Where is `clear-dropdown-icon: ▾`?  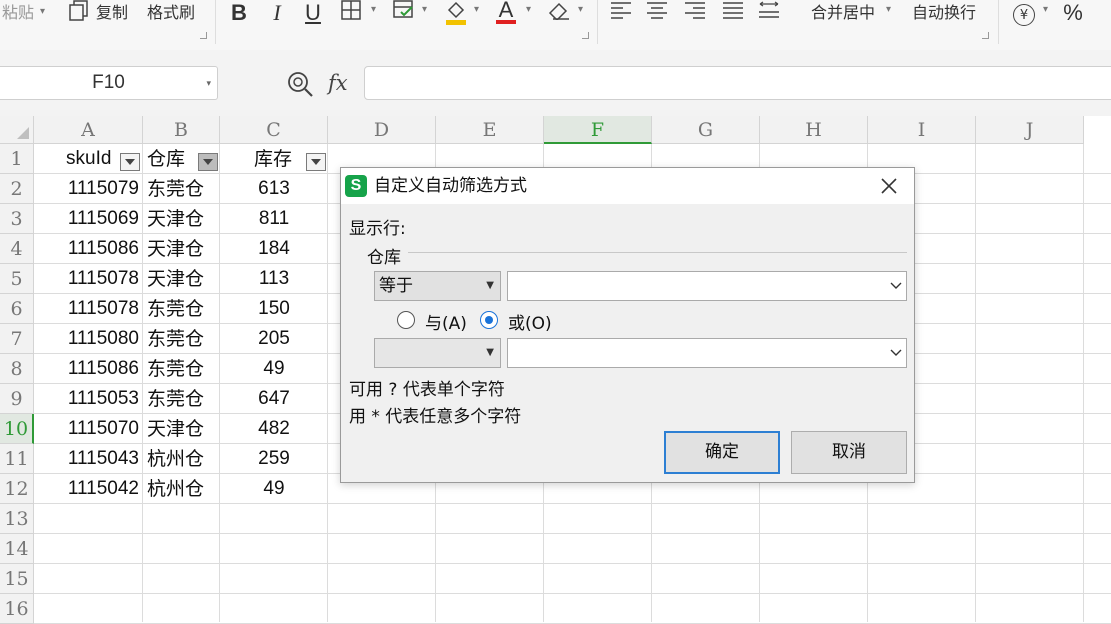 clear-dropdown-icon: ▾ is located at coordinates (580, 9).